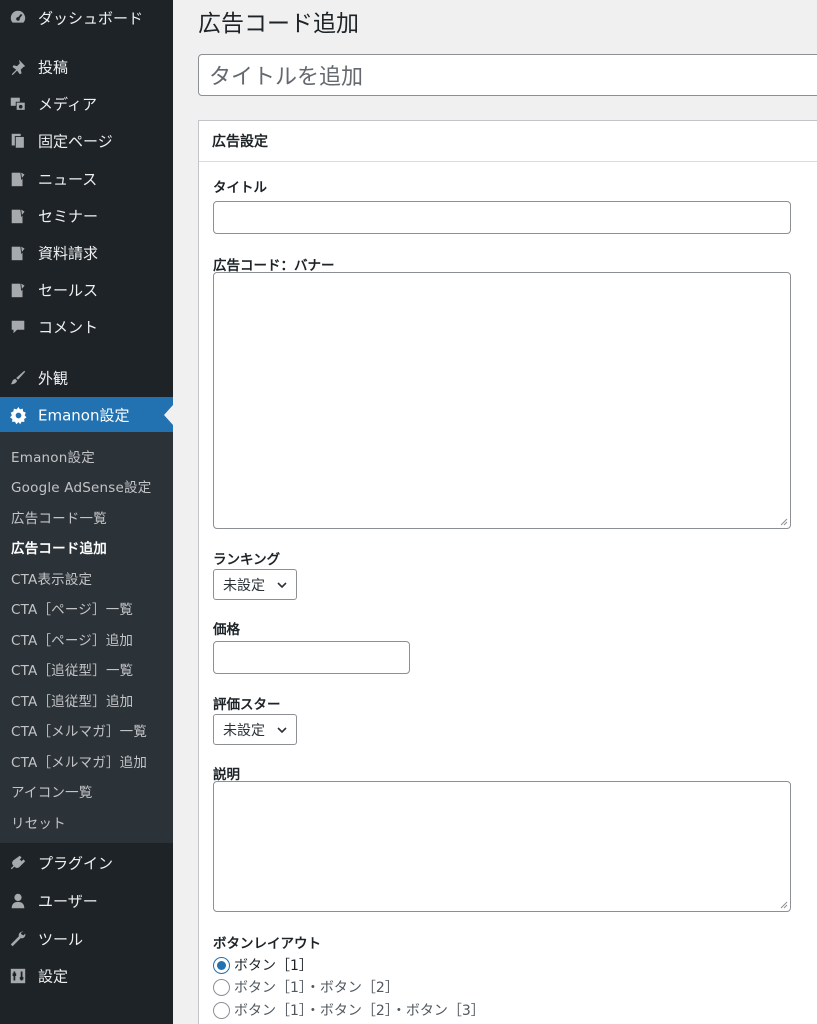 This screenshot has height=1024, width=817. I want to click on menu-plugins: プラグイン, so click(86, 863).